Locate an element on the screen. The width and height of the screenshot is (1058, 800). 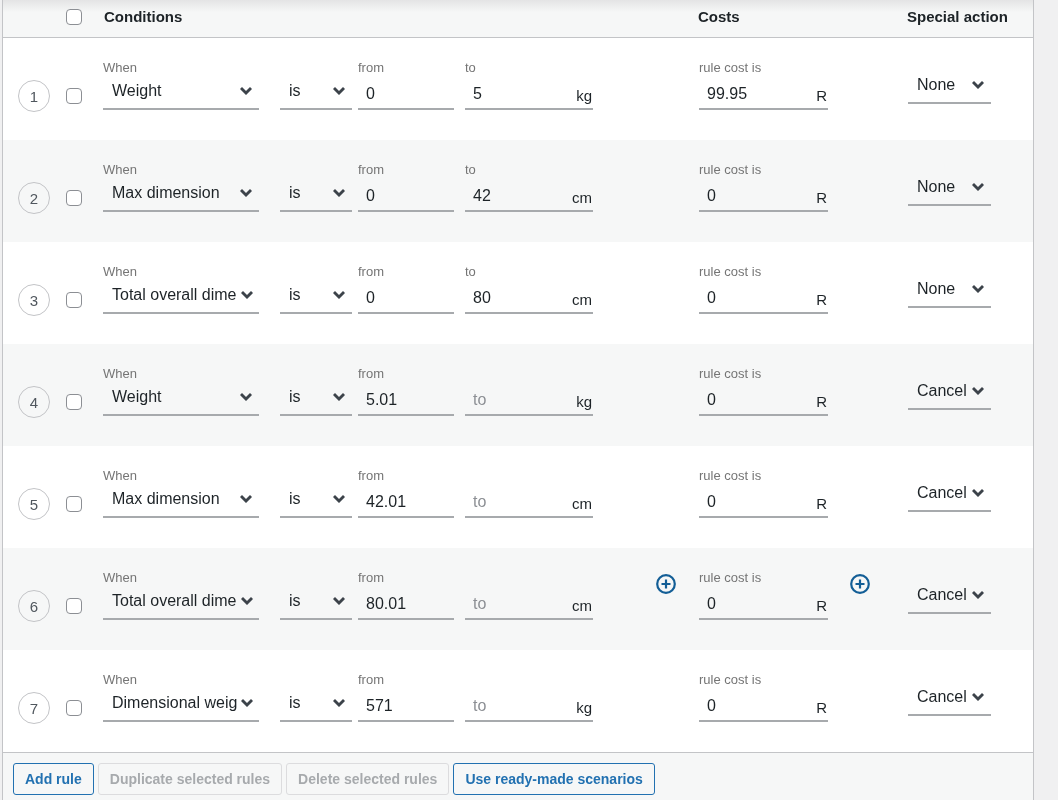
column-header: Special action is located at coordinates (957, 16).